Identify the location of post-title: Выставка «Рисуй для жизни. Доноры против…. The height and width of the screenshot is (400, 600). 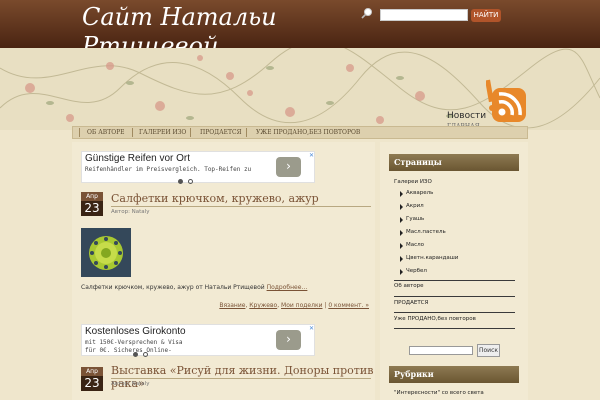
(243, 377).